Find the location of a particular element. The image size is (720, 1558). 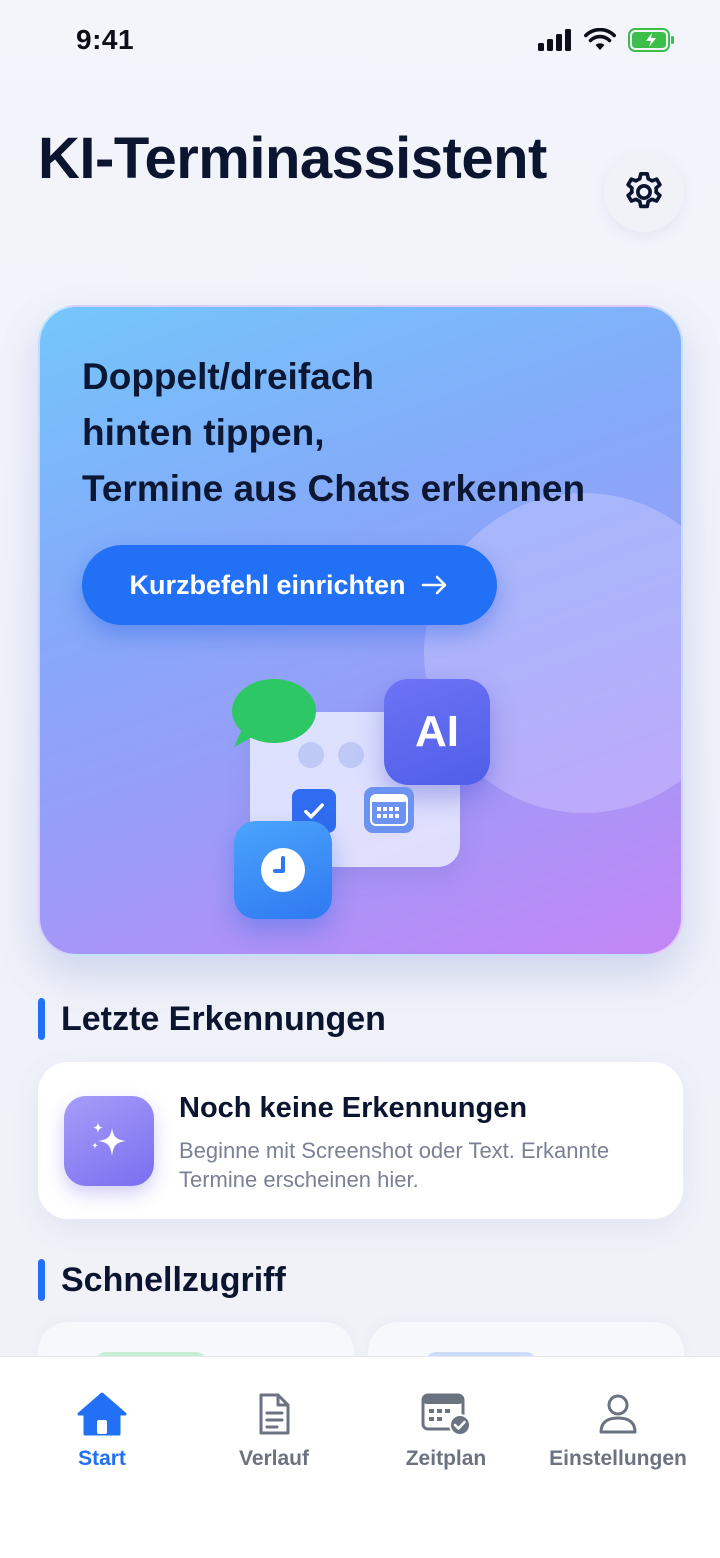

setup-shortcut-button: Kurzbefehl einrichten is located at coordinates (289, 585).